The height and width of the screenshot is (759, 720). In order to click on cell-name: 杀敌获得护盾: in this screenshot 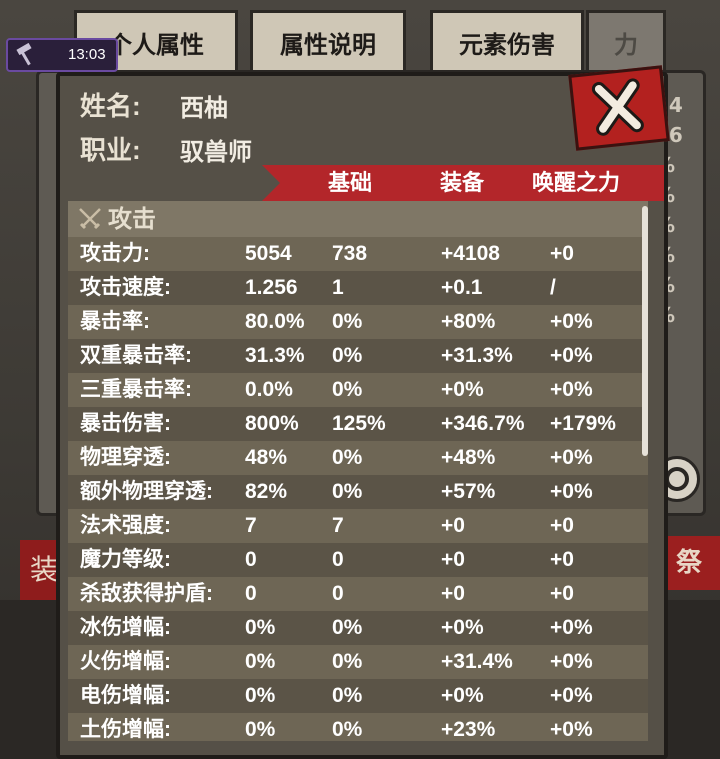, I will do `click(146, 593)`.